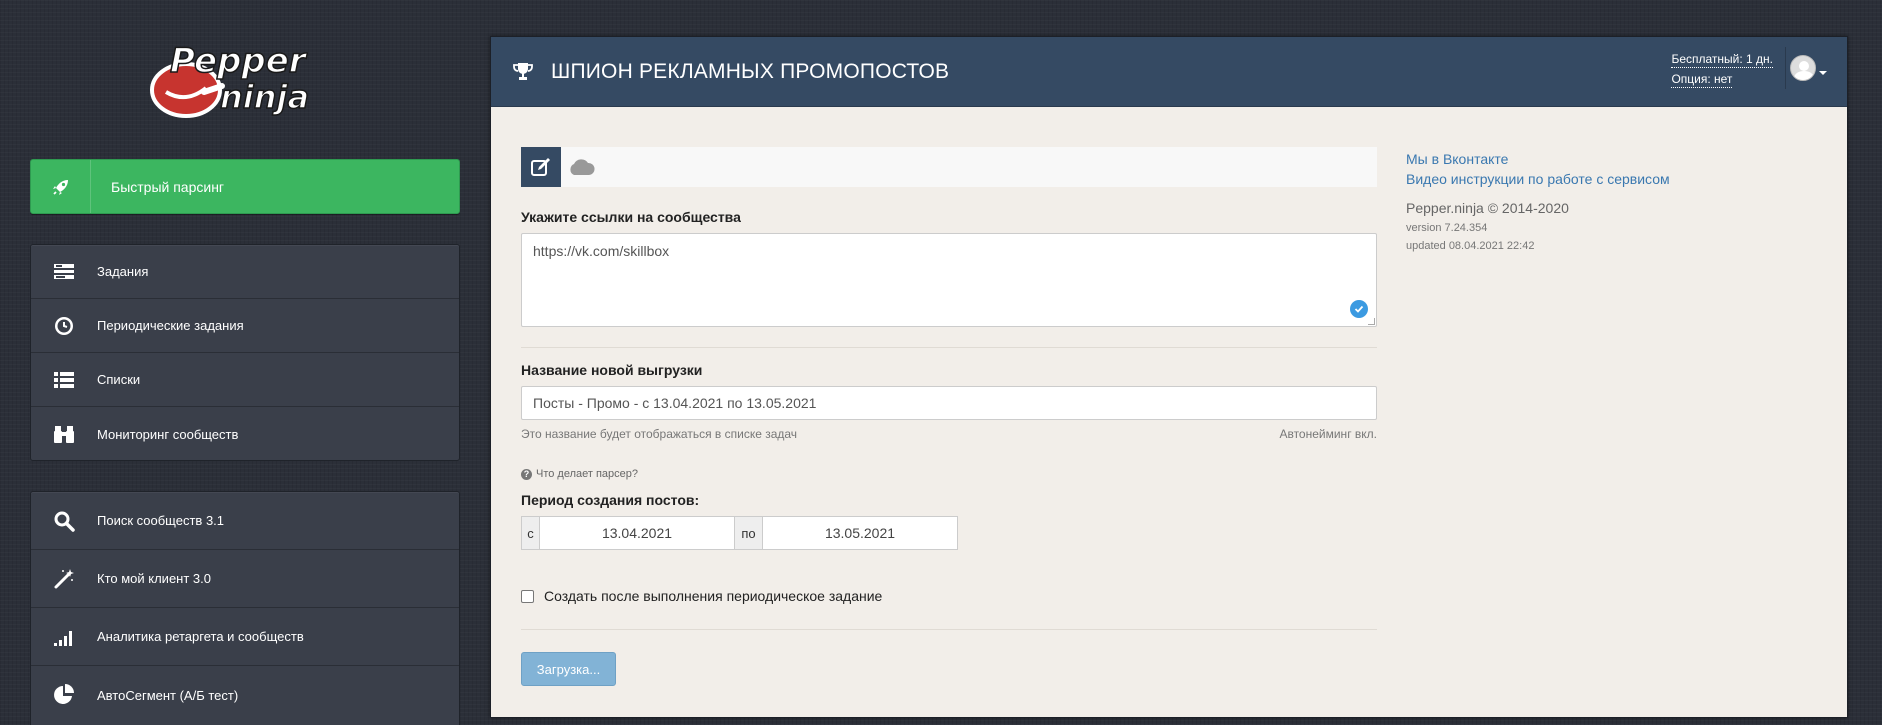 The image size is (1882, 725). Describe the element at coordinates (612, 370) in the screenshot. I see `export-name-label: Название новой выгрузки` at that location.